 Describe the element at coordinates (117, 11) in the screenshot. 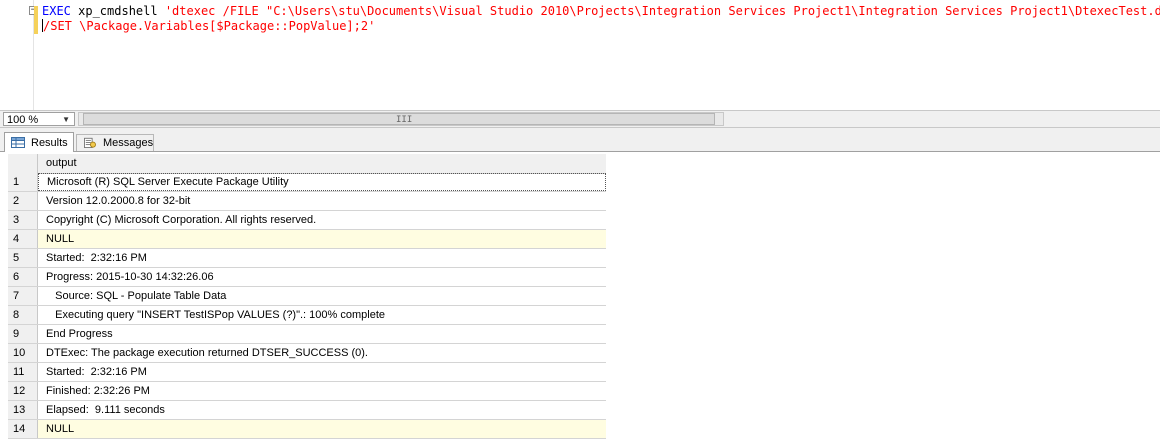

I see `proc-name: xp_cmdshell` at that location.